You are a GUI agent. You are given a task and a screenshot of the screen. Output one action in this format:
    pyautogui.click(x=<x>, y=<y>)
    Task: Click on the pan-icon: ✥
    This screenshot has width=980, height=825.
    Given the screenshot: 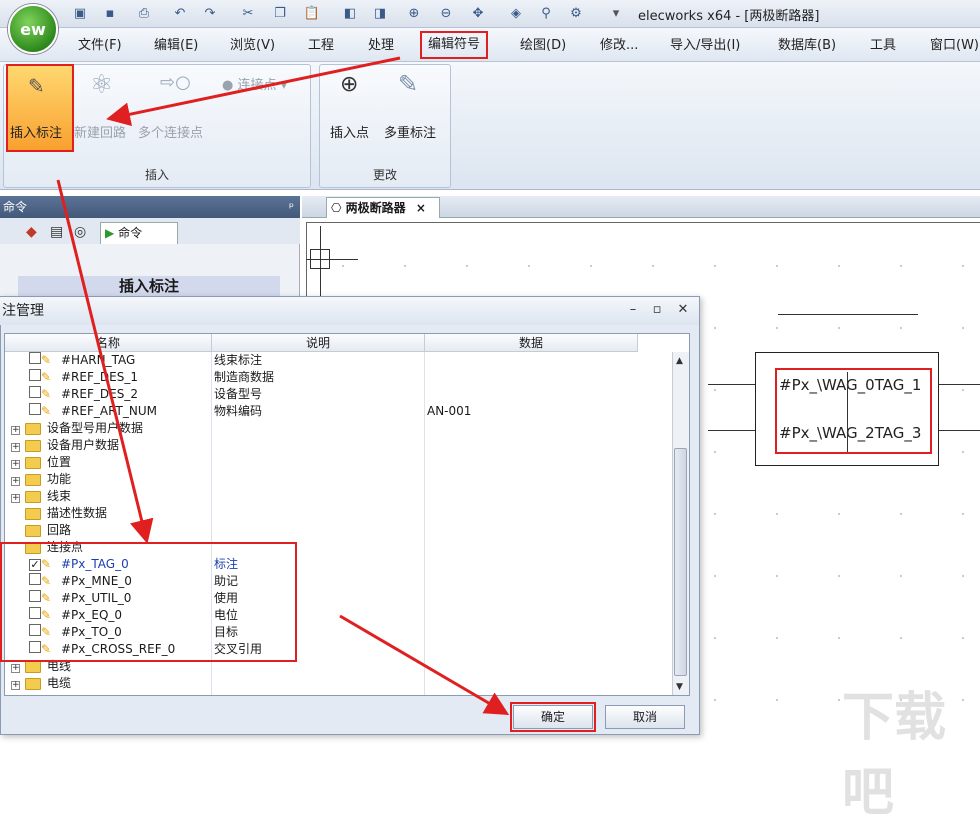 What is the action you would take?
    pyautogui.click(x=478, y=13)
    